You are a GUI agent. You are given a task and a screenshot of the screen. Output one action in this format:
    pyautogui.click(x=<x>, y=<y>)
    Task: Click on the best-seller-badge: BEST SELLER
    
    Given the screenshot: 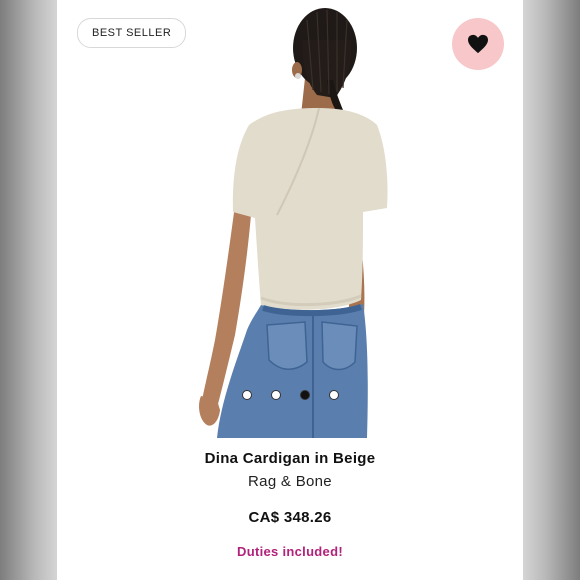 What is the action you would take?
    pyautogui.click(x=132, y=33)
    